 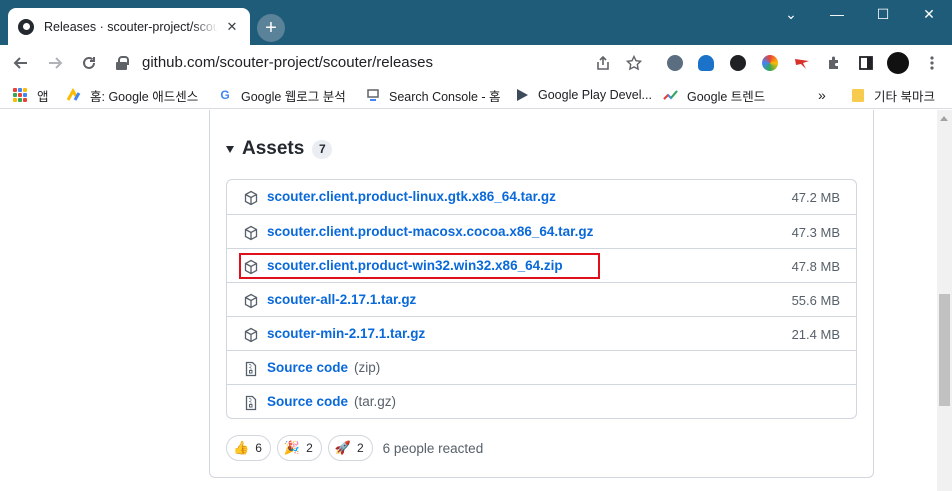 I want to click on google-icon: G, so click(x=225, y=95).